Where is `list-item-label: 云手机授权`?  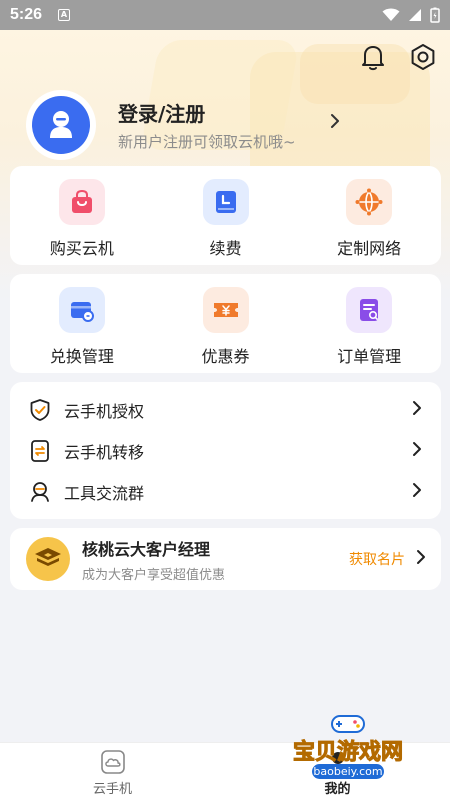
list-item-label: 云手机授权 is located at coordinates (104, 411).